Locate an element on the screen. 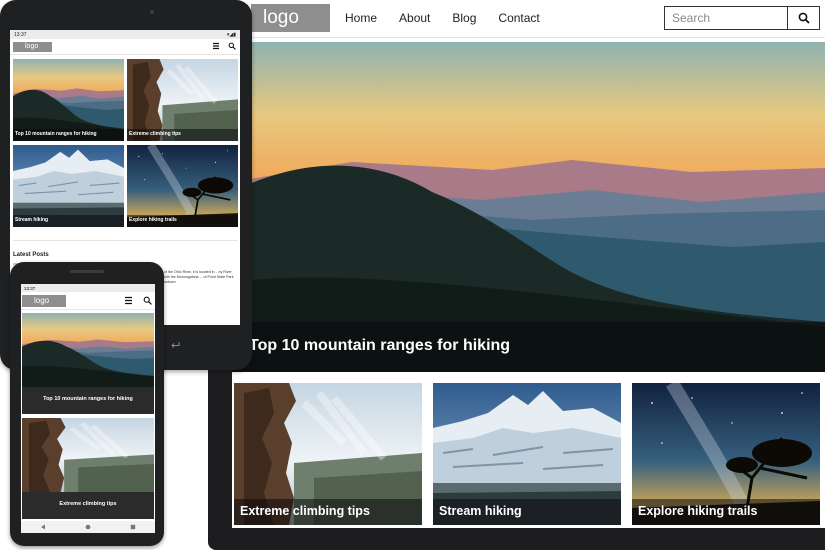 The image size is (825, 550). card-caption-bar: Explore hiking trails is located at coordinates (726, 512).